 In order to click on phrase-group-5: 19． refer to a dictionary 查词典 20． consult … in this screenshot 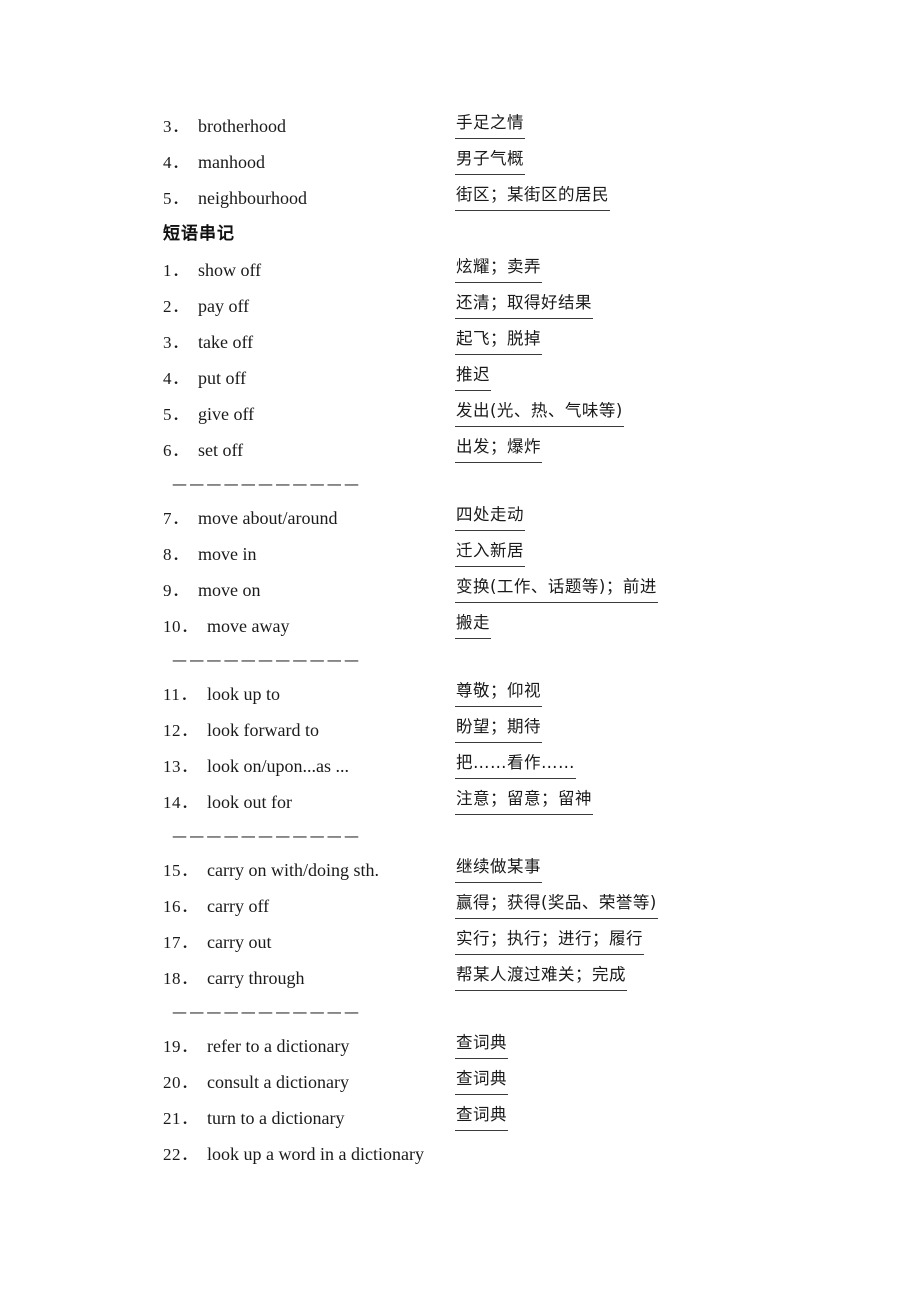, I will do `click(513, 1100)`.